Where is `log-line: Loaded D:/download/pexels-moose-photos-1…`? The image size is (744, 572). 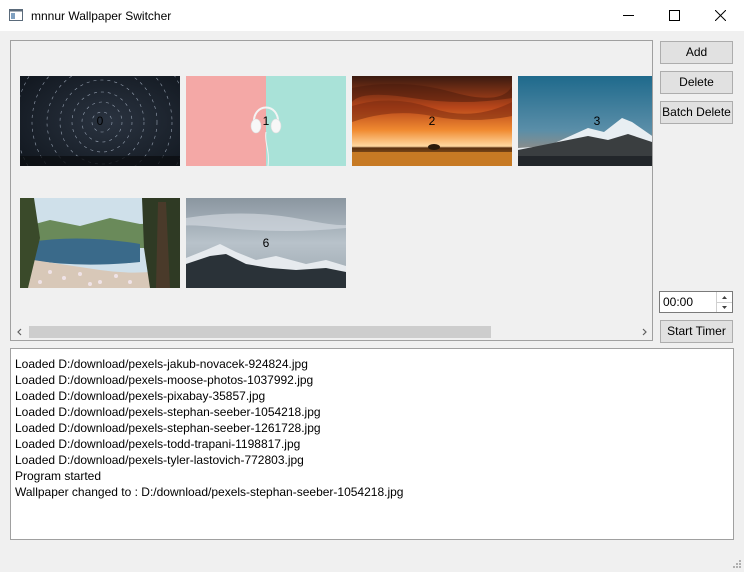
log-line: Loaded D:/download/pexels-moose-photos-1… is located at coordinates (164, 380).